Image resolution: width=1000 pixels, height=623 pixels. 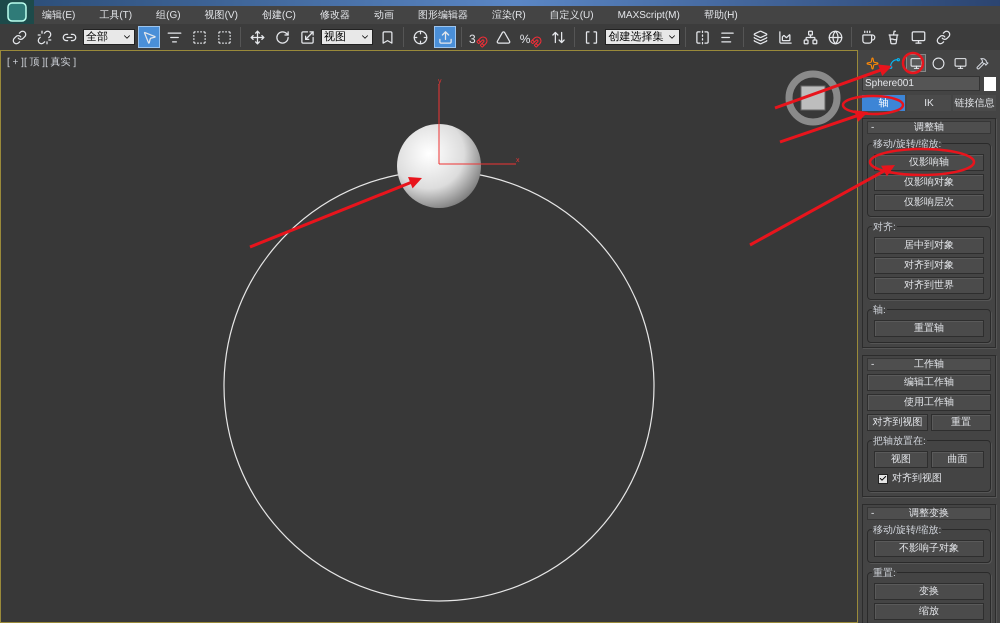 I want to click on menu-item: 工具(T), so click(x=115, y=15).